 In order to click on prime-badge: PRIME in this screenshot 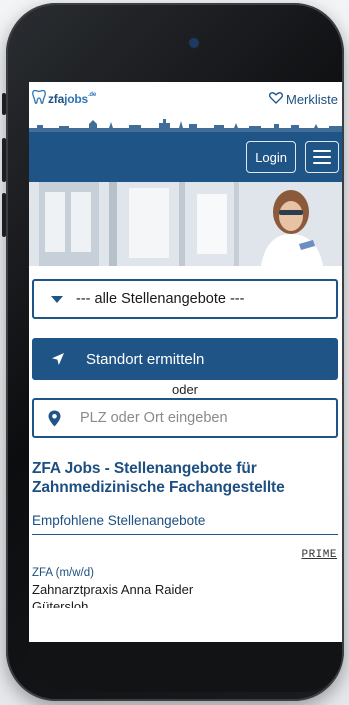, I will do `click(319, 555)`.